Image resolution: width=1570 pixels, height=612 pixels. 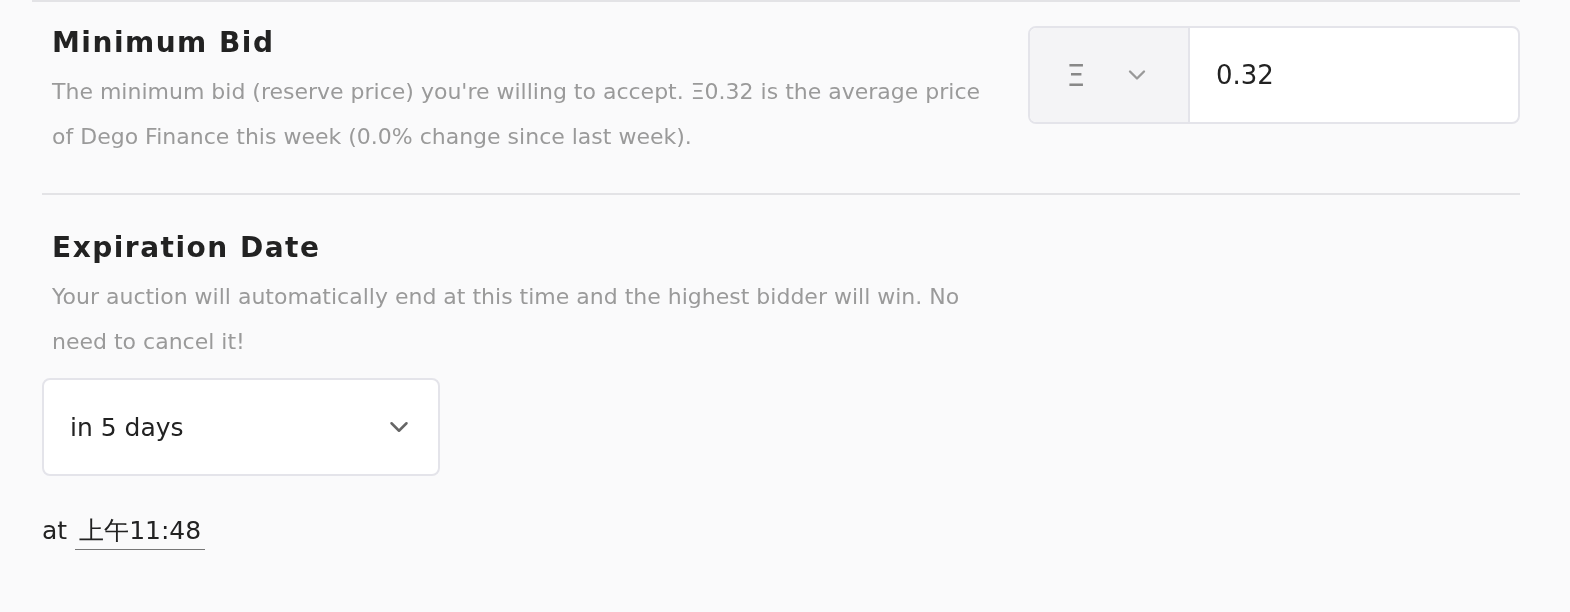 I want to click on section-title: Minimum Bid, so click(x=164, y=42).